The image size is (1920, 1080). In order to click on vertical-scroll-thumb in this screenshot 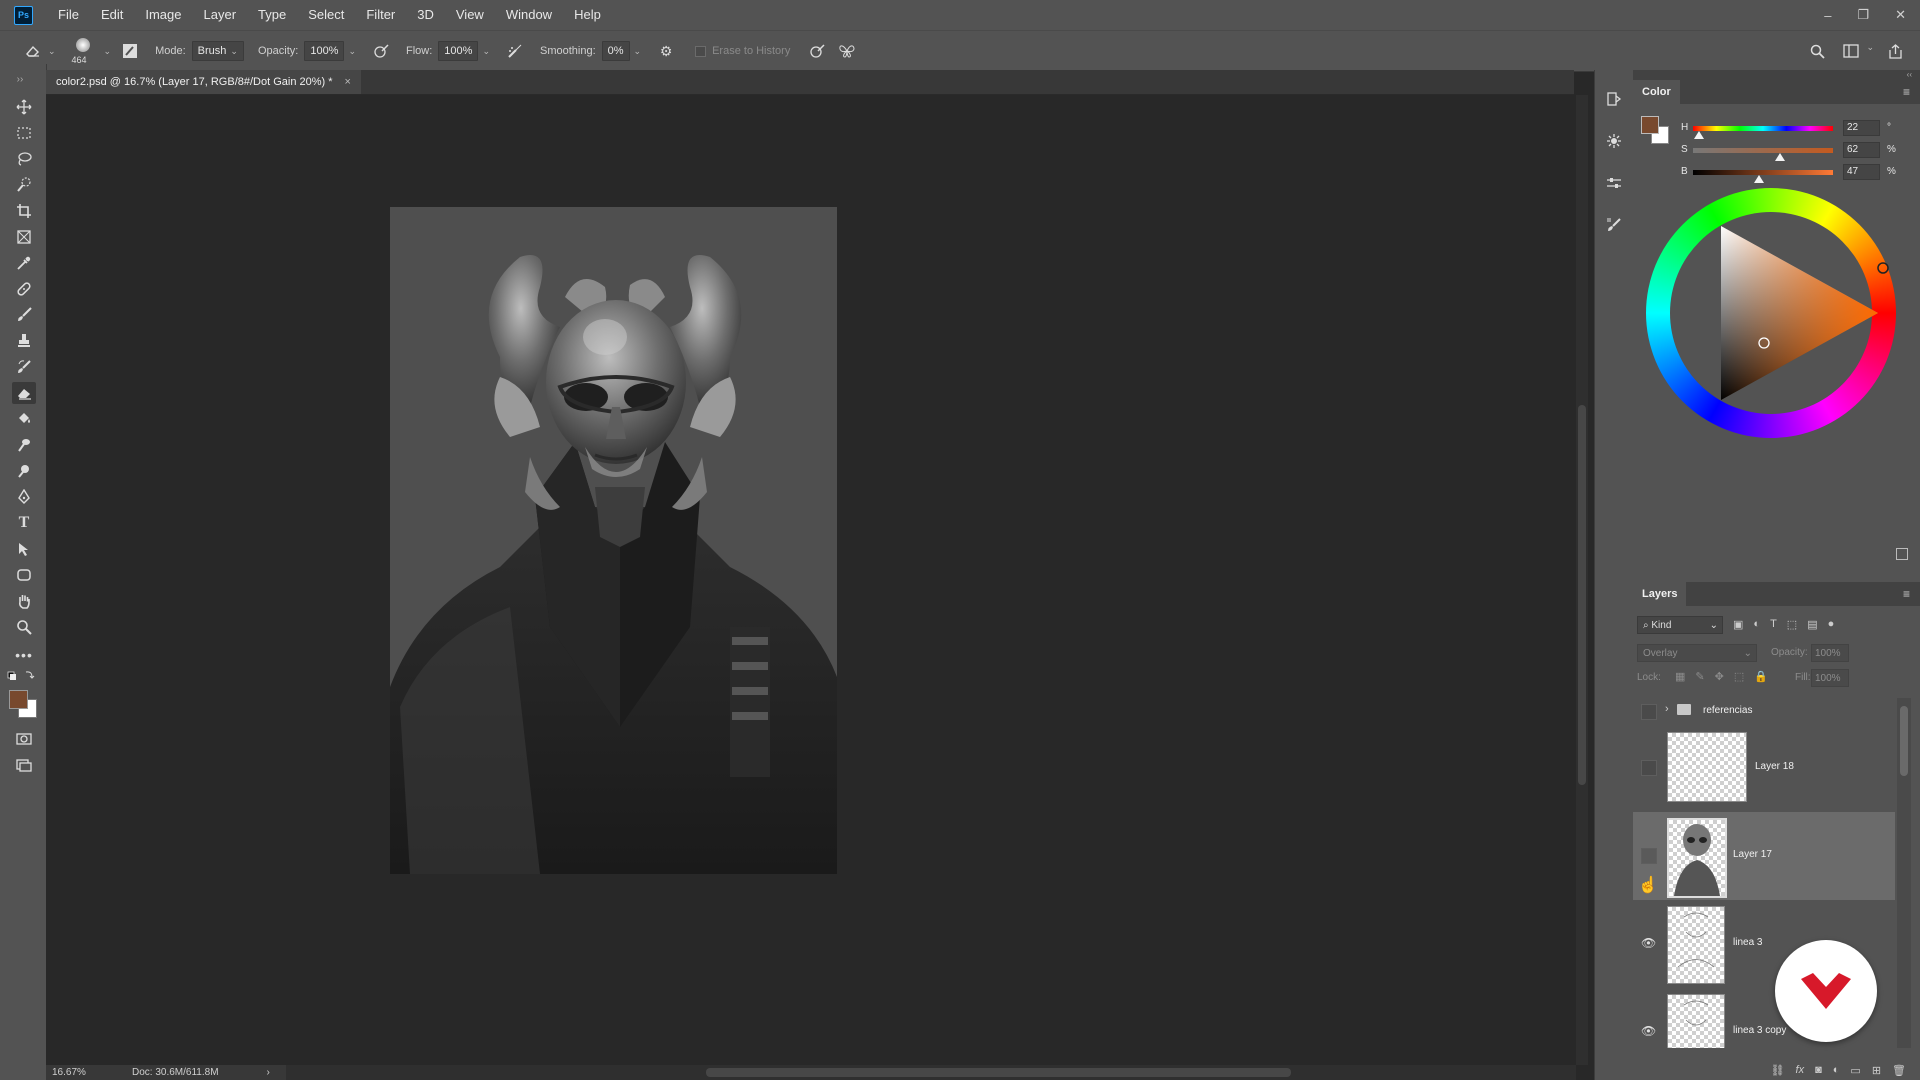, I will do `click(1582, 595)`.